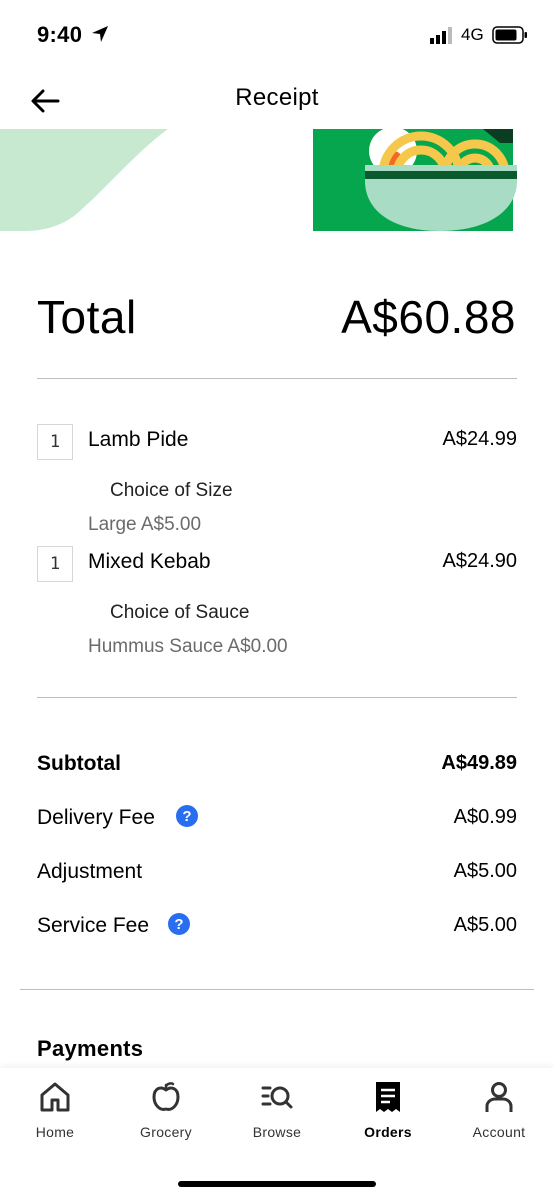 This screenshot has height=1200, width=554. What do you see at coordinates (277, 1115) in the screenshot?
I see `tab-browse: Browse` at bounding box center [277, 1115].